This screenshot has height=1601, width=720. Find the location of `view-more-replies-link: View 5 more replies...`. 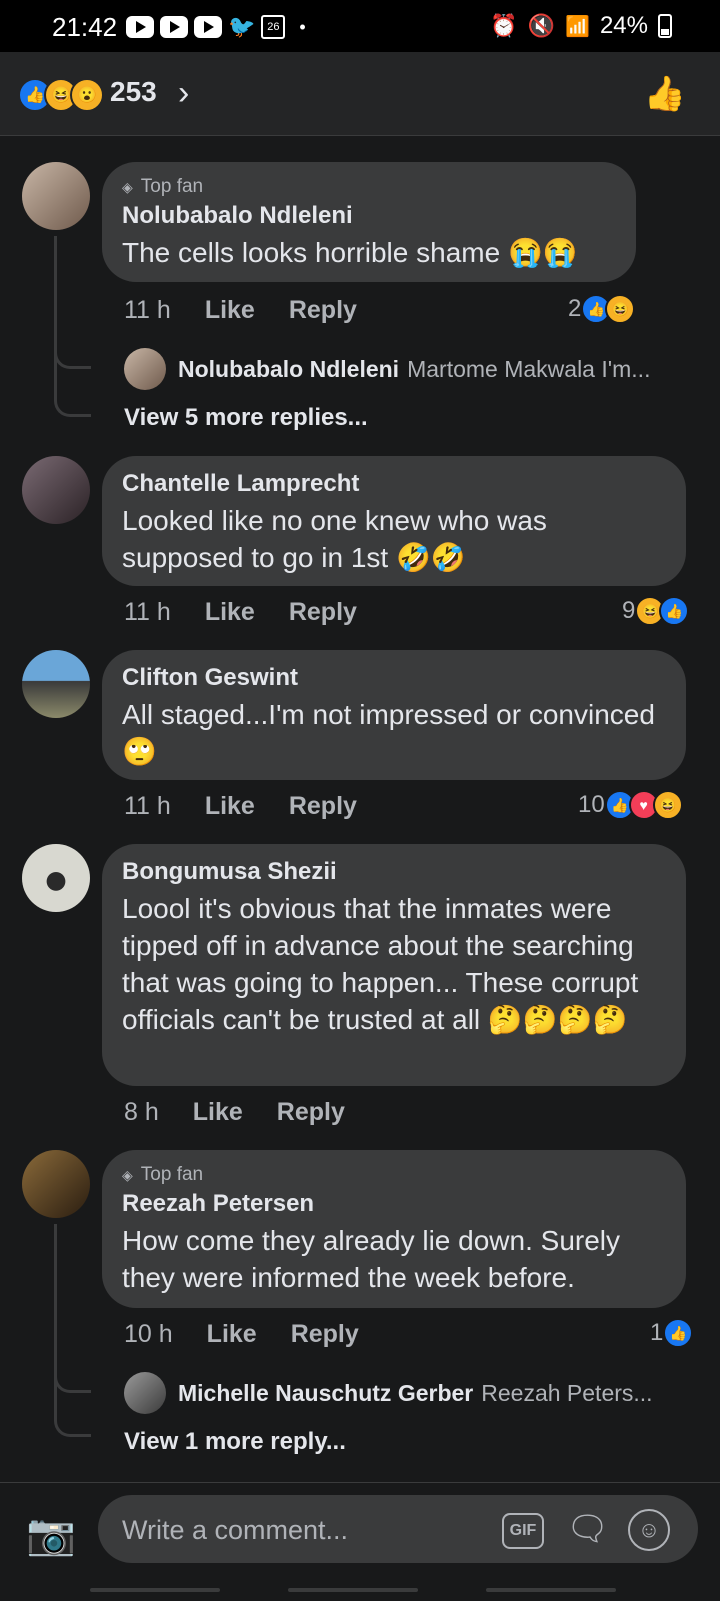

view-more-replies-link: View 5 more replies... is located at coordinates (246, 418).